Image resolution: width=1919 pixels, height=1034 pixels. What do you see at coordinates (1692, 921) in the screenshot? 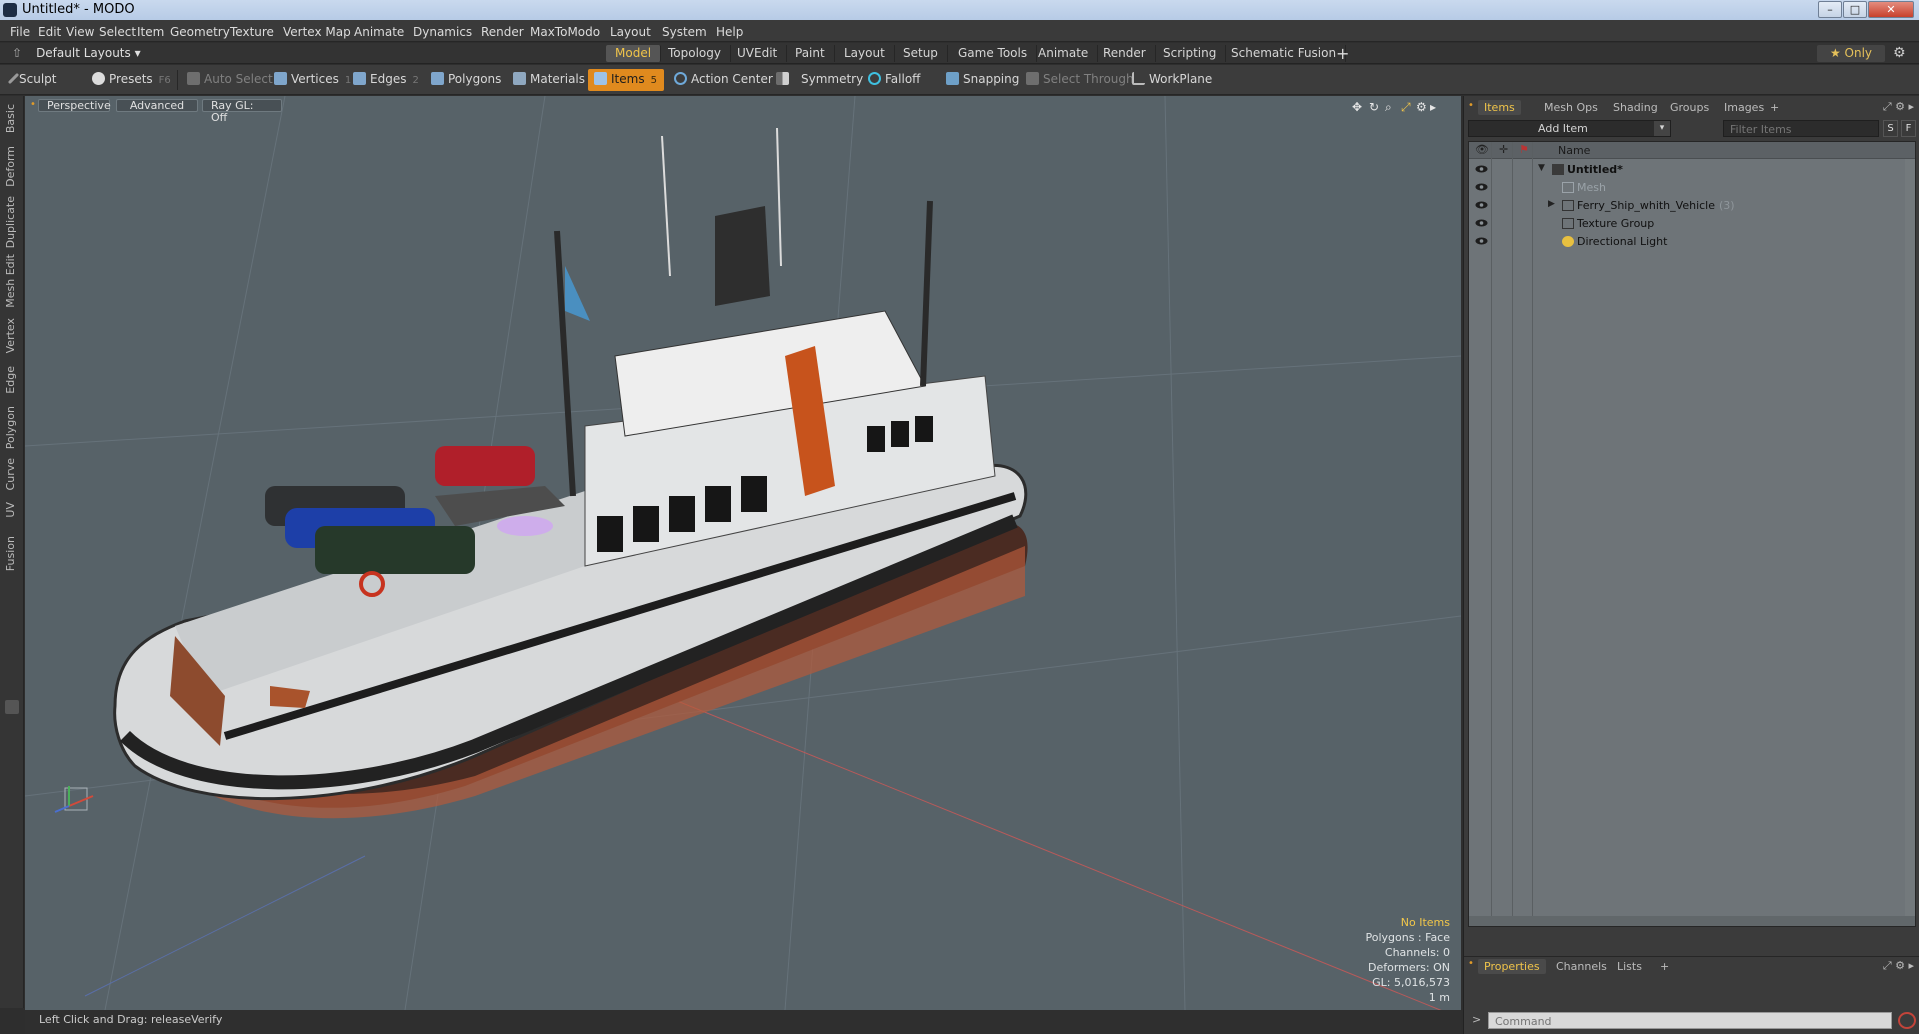
I see `tree-horizontal-scrollbar` at bounding box center [1692, 921].